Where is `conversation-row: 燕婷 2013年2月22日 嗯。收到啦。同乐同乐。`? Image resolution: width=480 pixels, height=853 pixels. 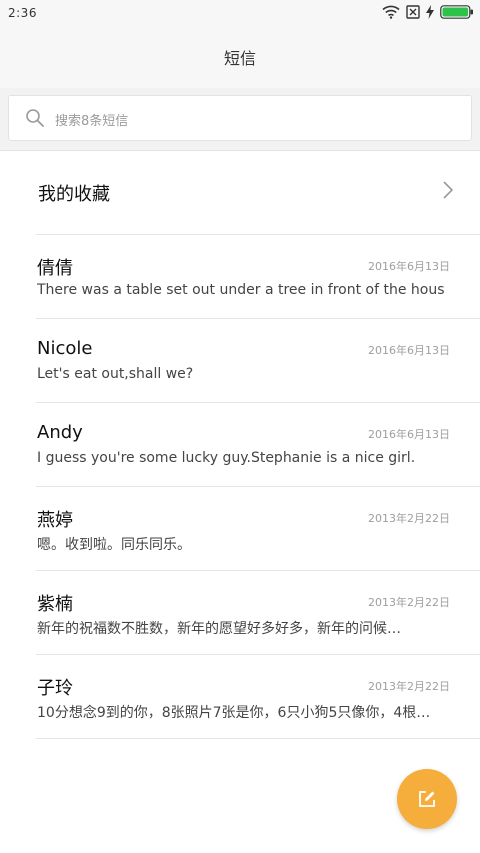
conversation-row: 燕婷 2013年2月22日 嗯。收到啦。同乐同乐。 is located at coordinates (240, 528).